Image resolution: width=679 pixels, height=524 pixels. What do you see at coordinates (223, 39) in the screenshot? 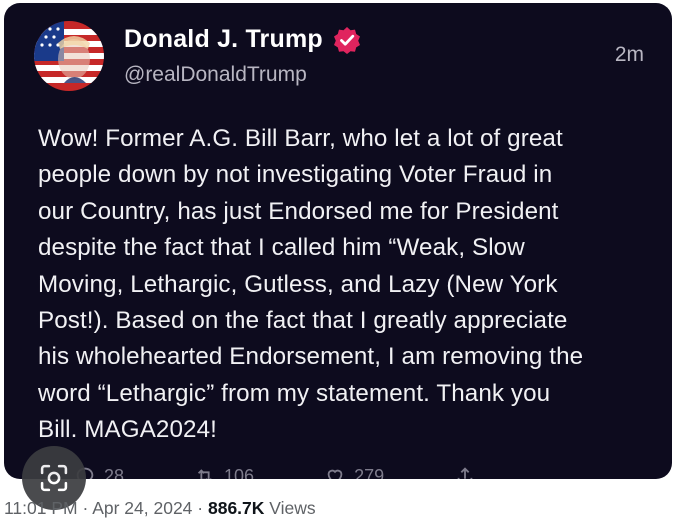
I see `display-name: Donald J. Trump` at bounding box center [223, 39].